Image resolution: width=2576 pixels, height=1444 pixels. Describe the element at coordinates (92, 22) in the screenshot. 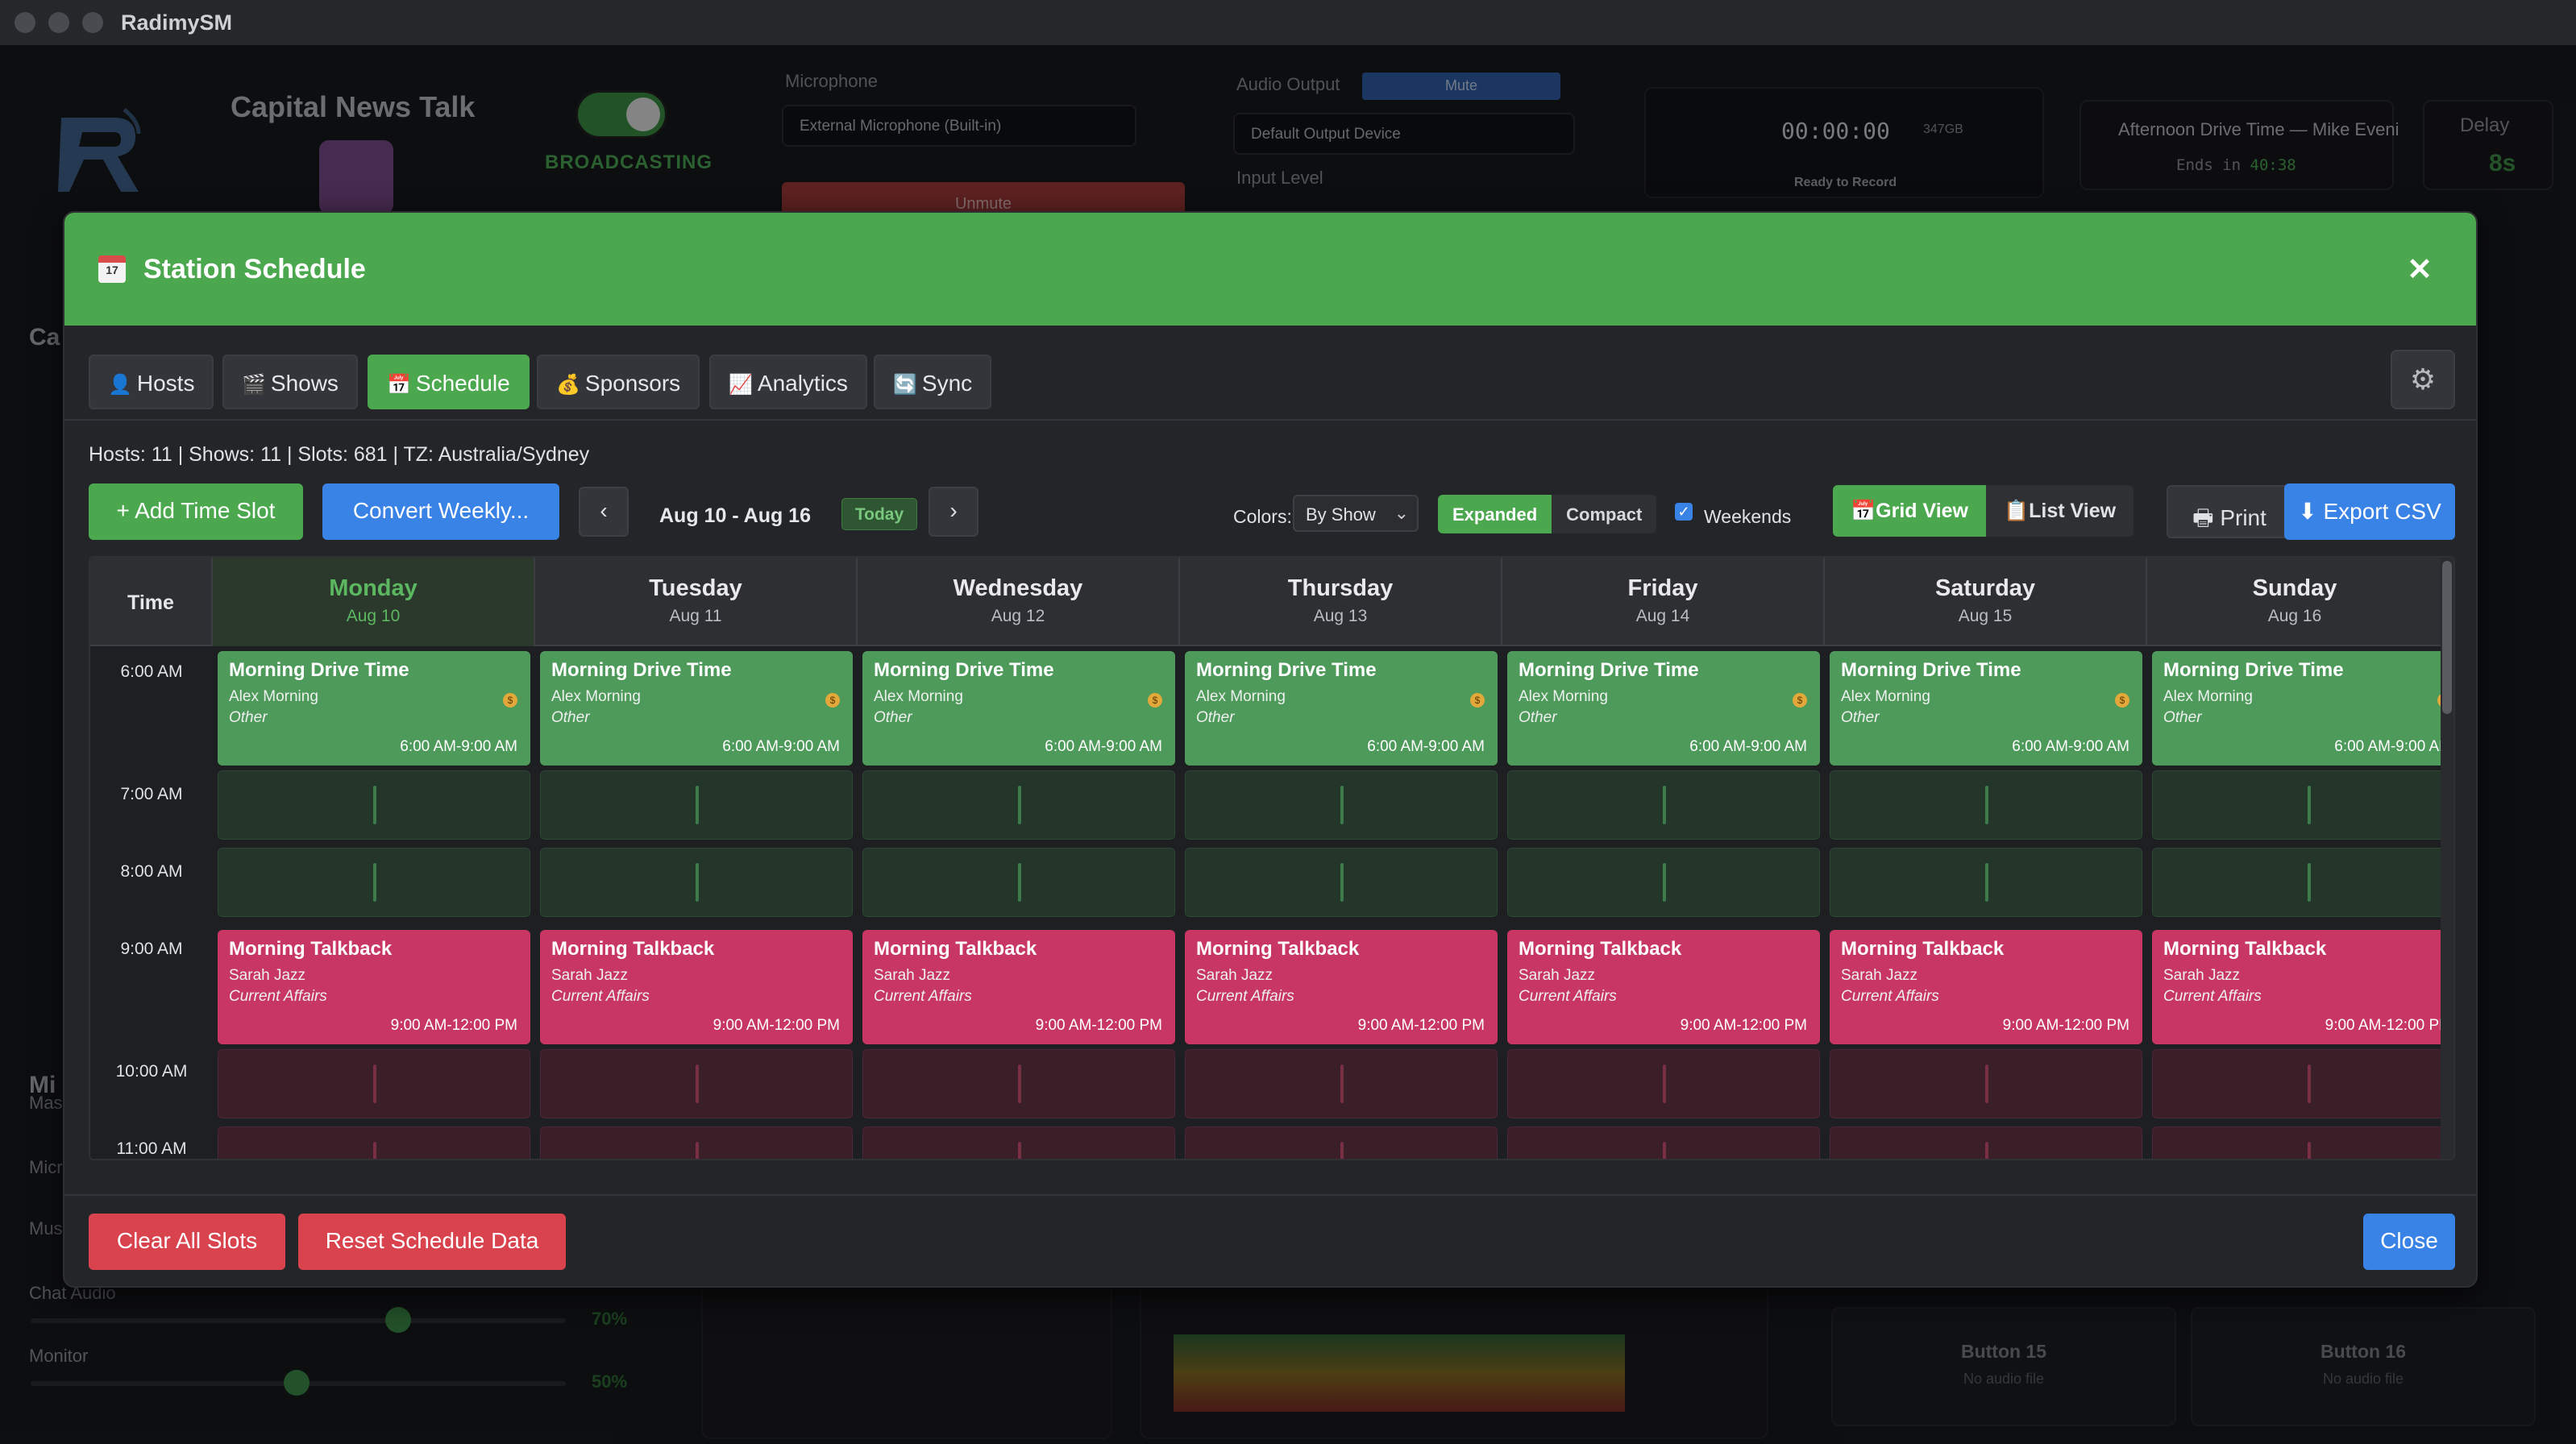

I see `window-maximize-control` at that location.